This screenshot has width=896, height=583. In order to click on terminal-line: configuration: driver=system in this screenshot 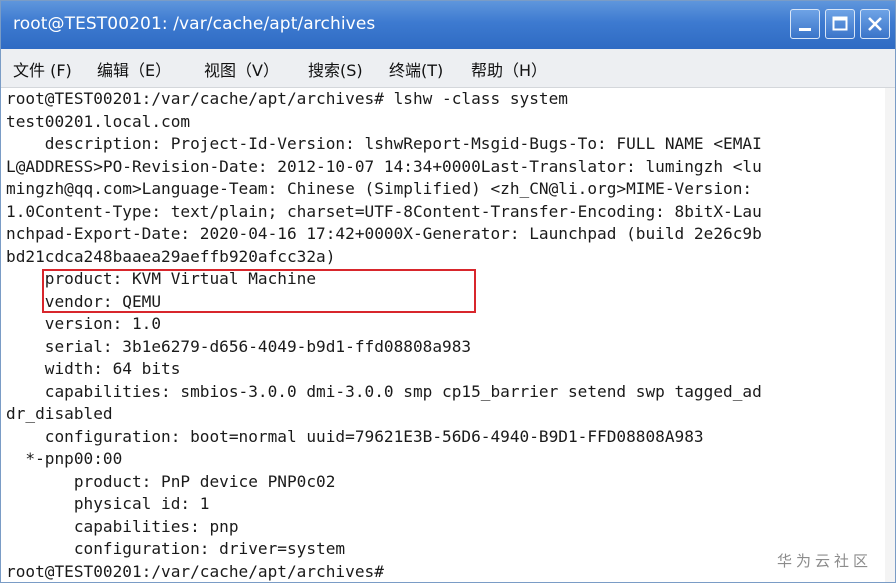, I will do `click(176, 548)`.